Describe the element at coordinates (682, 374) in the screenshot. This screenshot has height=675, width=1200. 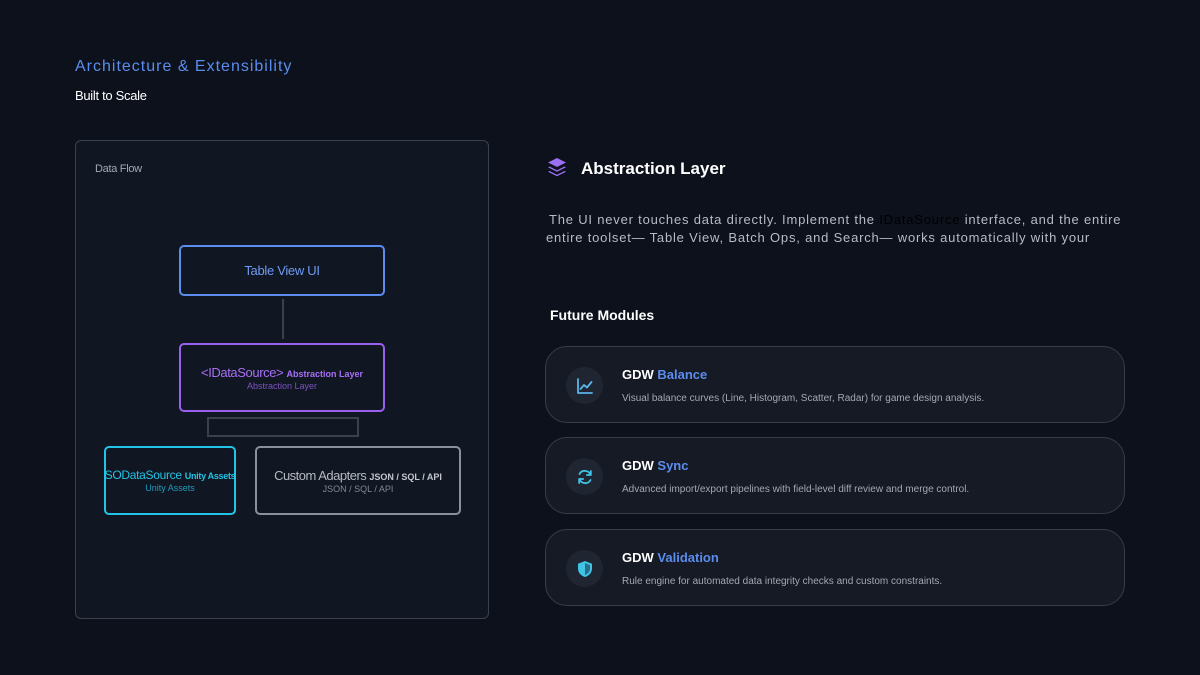
I see `module-name: Balance` at that location.